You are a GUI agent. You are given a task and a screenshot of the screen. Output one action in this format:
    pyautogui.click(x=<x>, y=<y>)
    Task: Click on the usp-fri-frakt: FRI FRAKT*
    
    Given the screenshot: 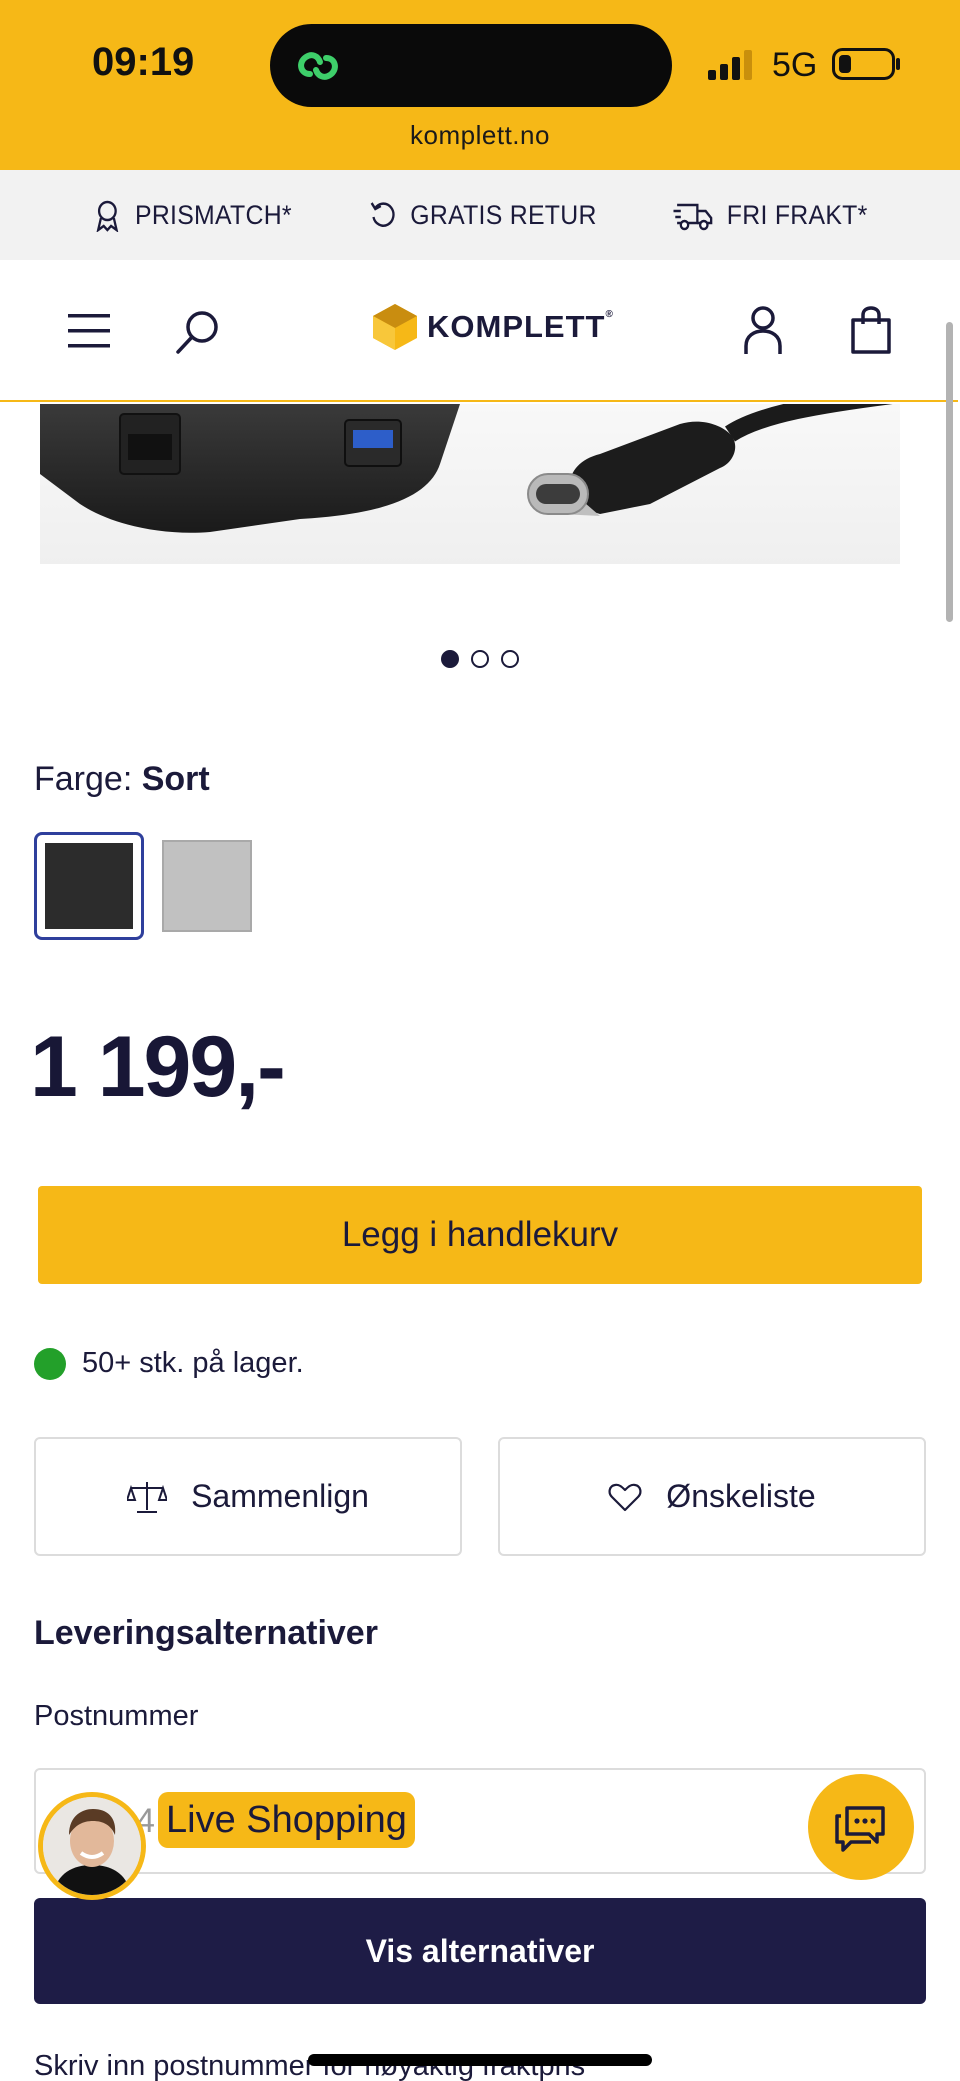 What is the action you would take?
    pyautogui.click(x=770, y=215)
    